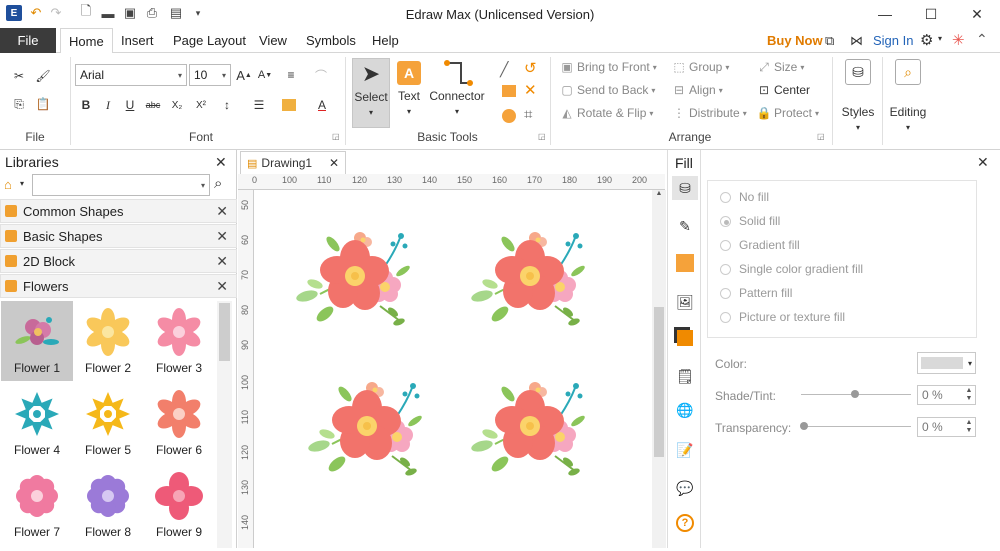  Describe the element at coordinates (336, 136) in the screenshot. I see `font-dialog-launcher-icon: ◲` at that location.